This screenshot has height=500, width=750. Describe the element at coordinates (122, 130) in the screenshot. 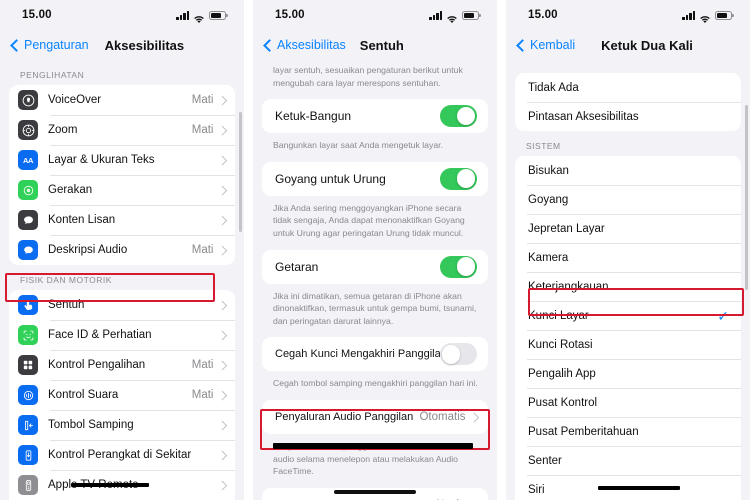

I see `list-item: Zoom Mati` at that location.